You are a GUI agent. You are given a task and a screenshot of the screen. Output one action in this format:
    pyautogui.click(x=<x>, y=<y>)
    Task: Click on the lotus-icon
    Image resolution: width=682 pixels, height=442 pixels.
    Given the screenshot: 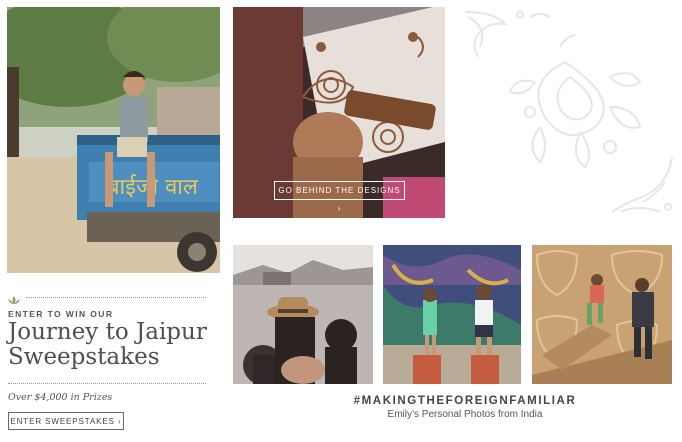 What is the action you would take?
    pyautogui.click(x=14, y=298)
    